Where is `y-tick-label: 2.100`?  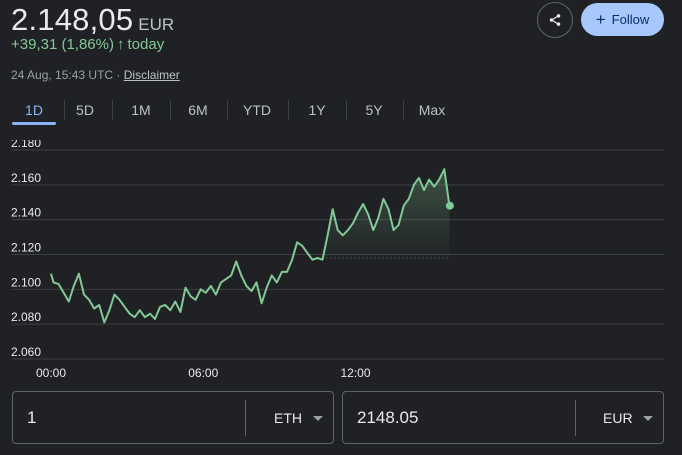 y-tick-label: 2.100 is located at coordinates (26, 282).